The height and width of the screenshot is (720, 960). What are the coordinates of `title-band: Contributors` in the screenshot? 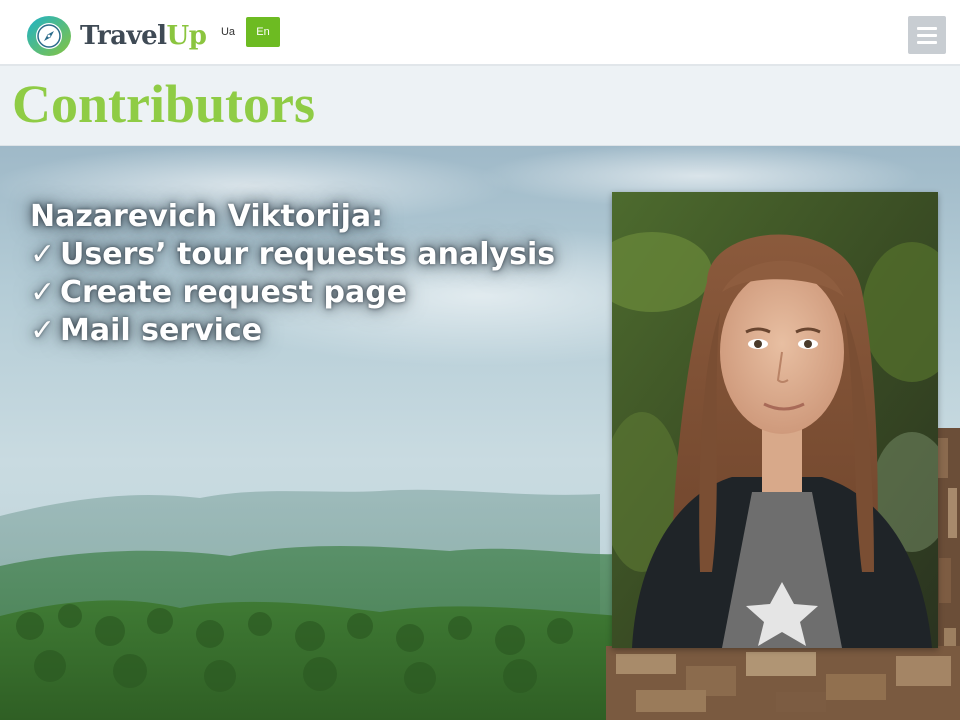 It's located at (480, 106).